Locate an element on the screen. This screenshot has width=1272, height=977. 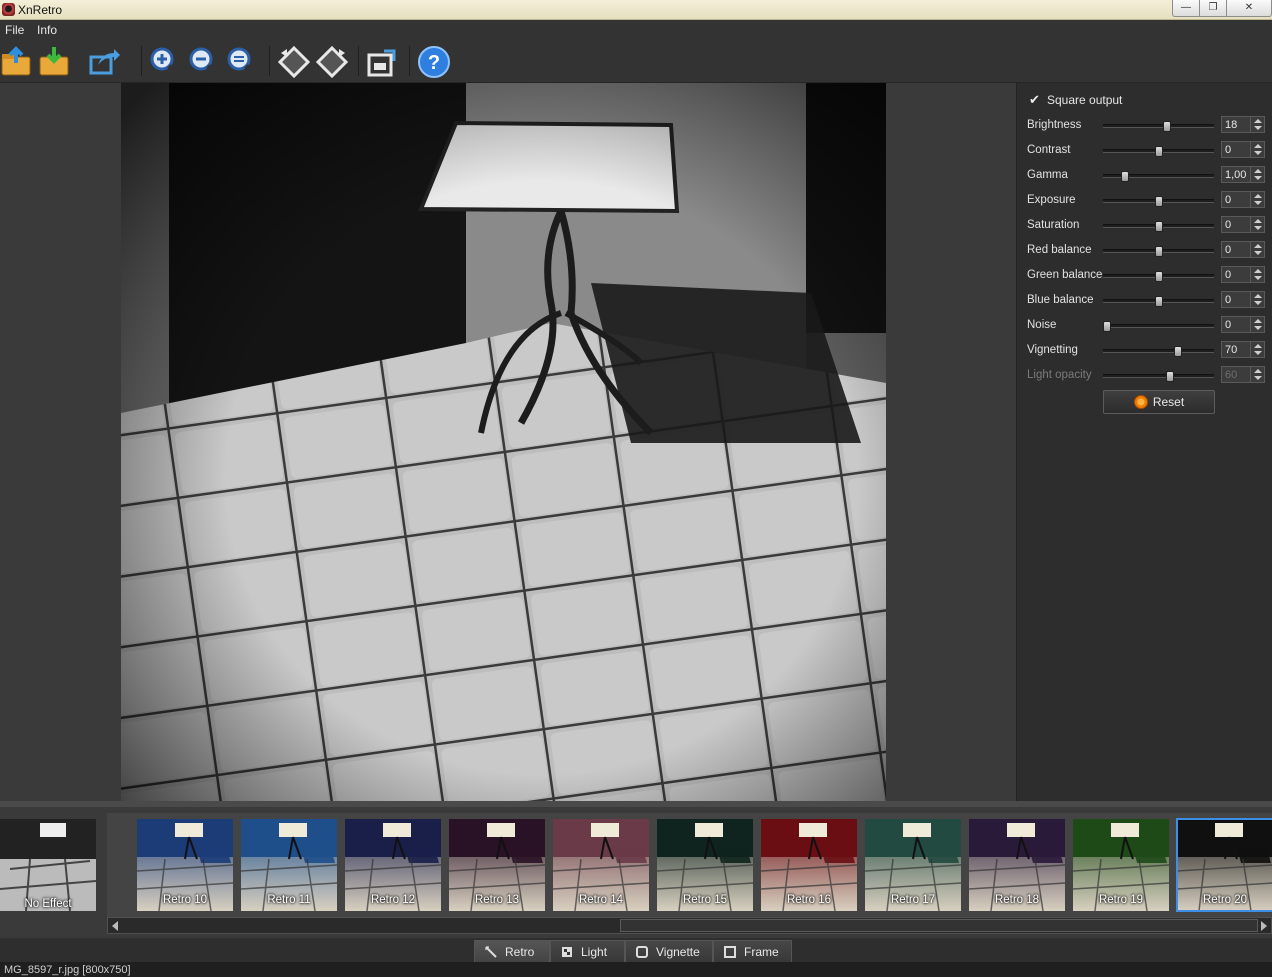
thumb-effect: Retro 20 is located at coordinates (1224, 865).